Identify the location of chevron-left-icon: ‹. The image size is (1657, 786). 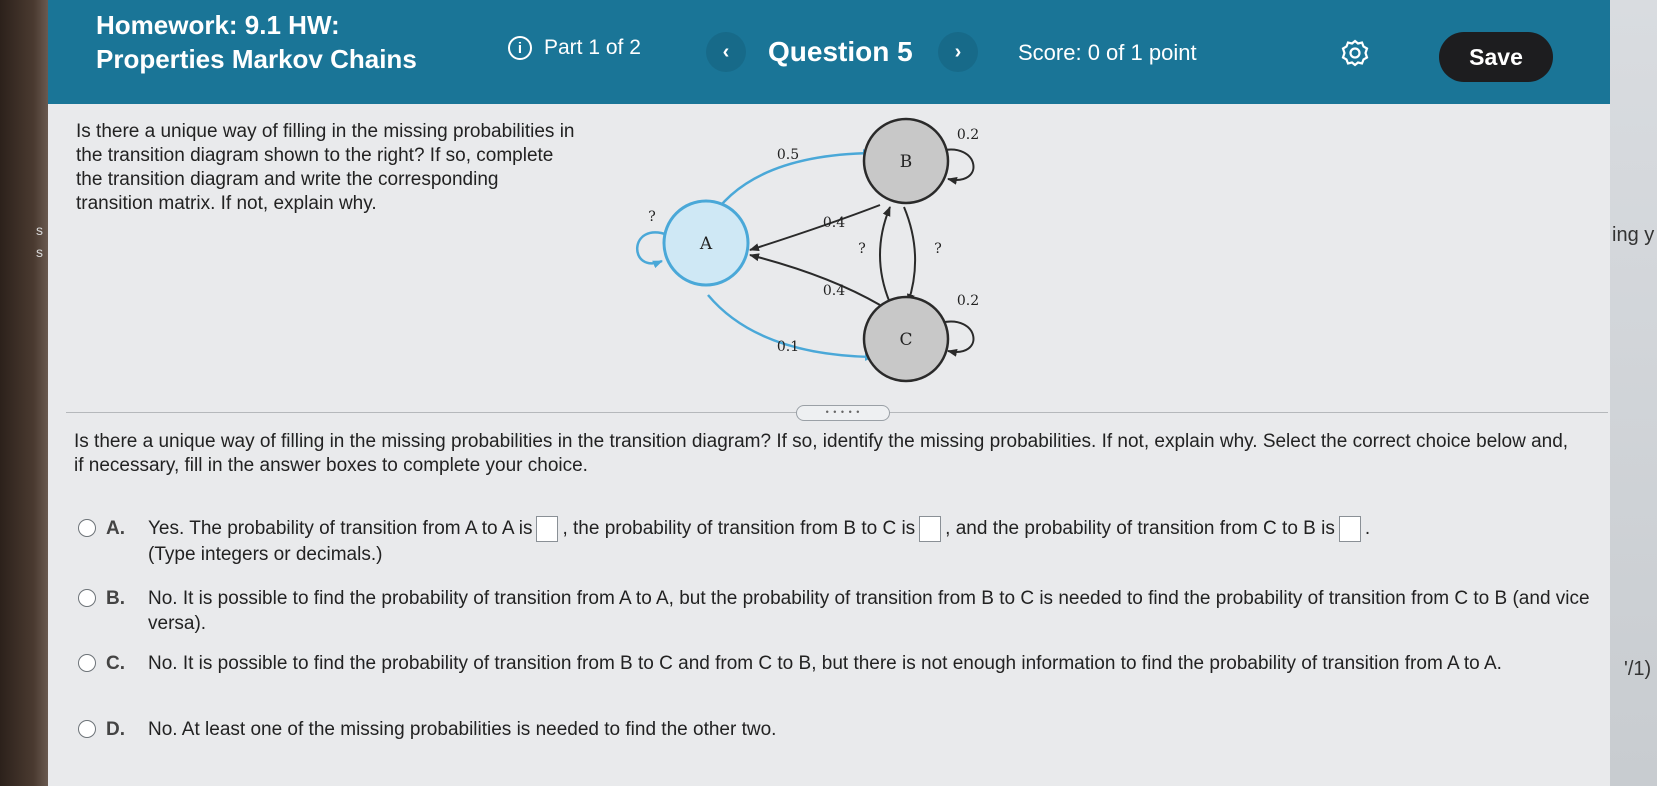
(726, 51).